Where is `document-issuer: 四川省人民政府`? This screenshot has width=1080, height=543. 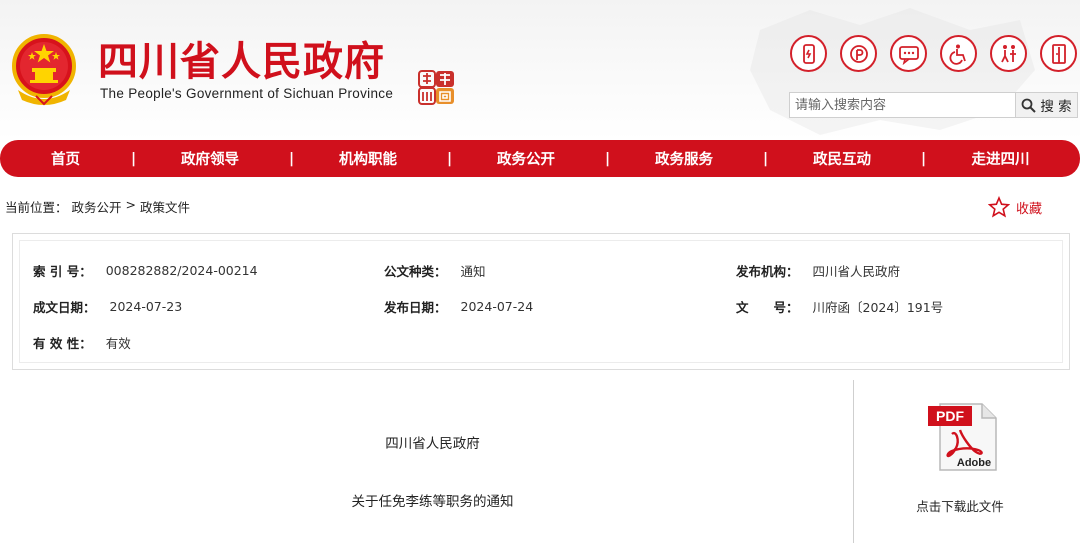
document-issuer: 四川省人民政府 is located at coordinates (432, 444).